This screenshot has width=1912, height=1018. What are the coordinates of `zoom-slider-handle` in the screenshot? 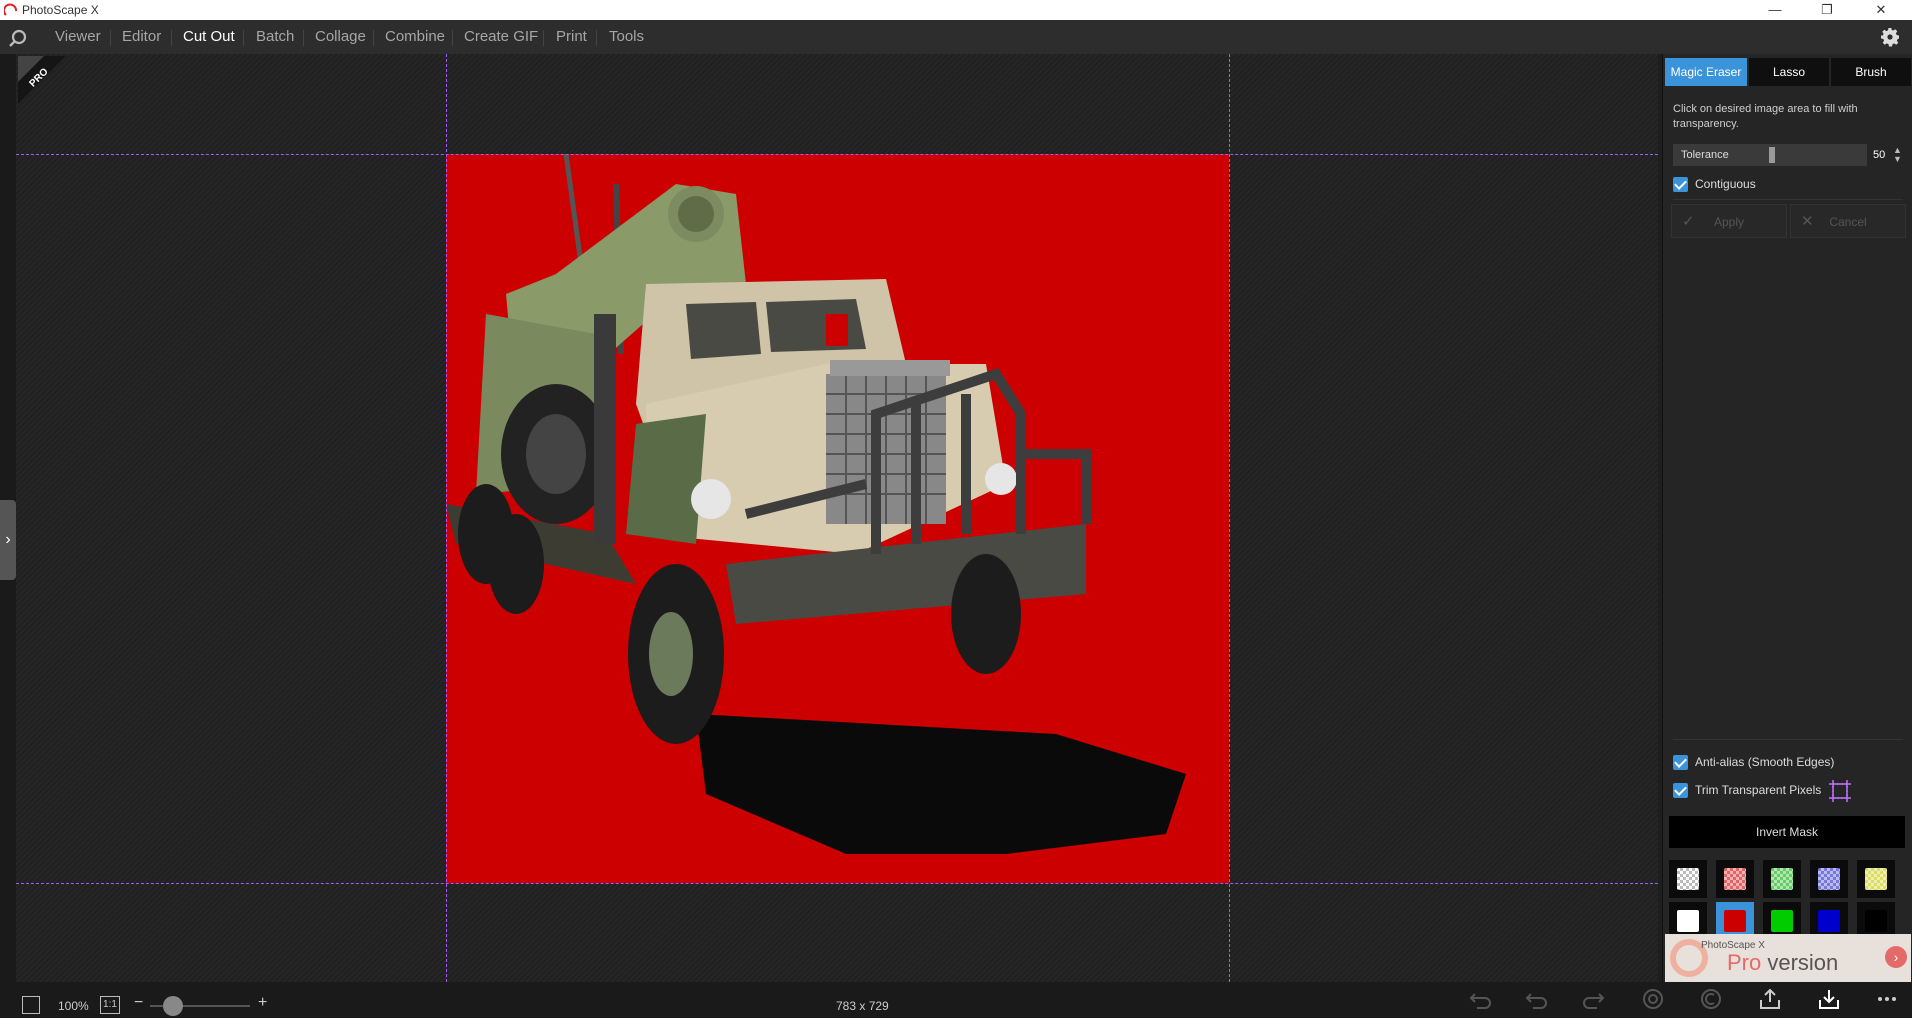 It's located at (173, 1006).